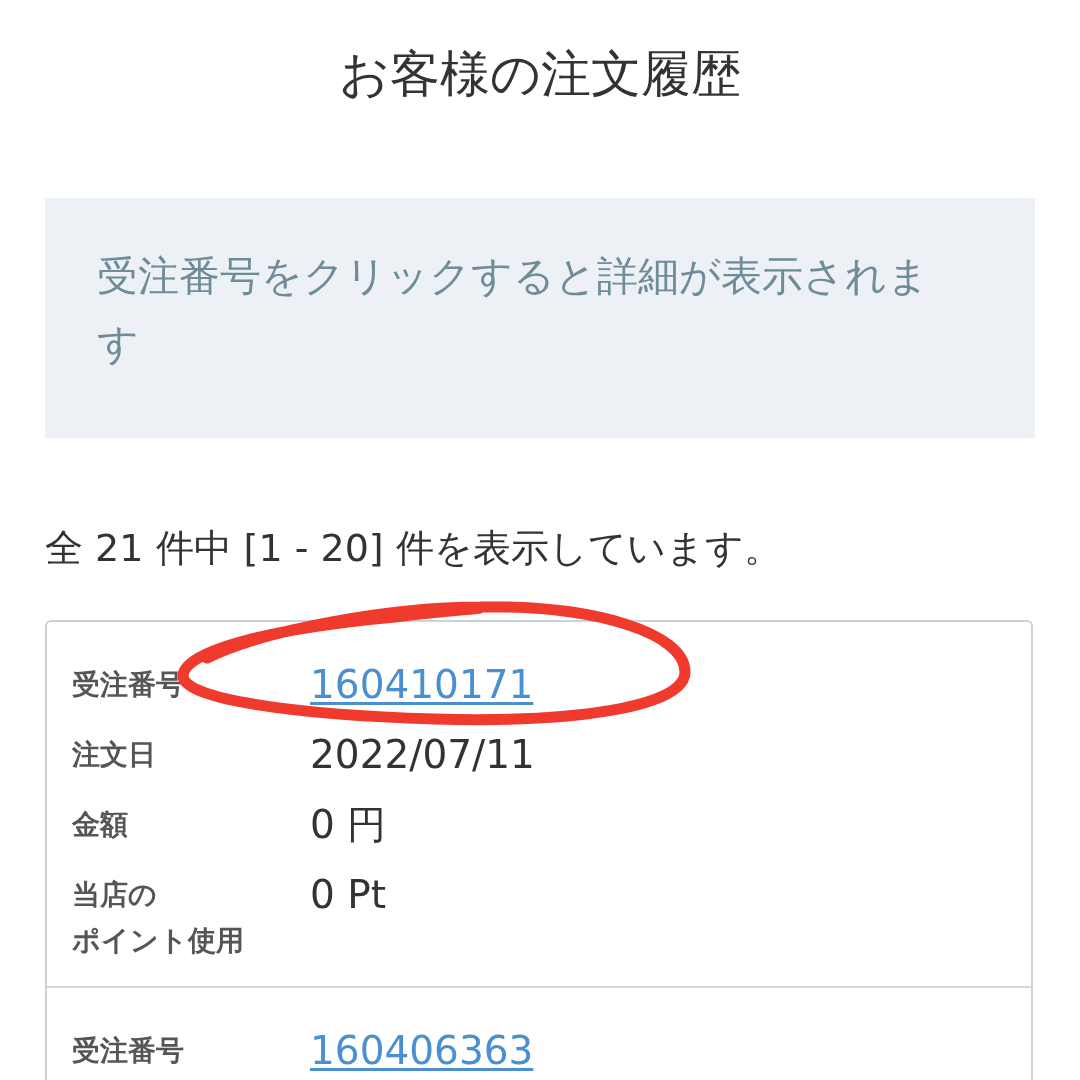  What do you see at coordinates (348, 825) in the screenshot?
I see `field-value: 0 円` at bounding box center [348, 825].